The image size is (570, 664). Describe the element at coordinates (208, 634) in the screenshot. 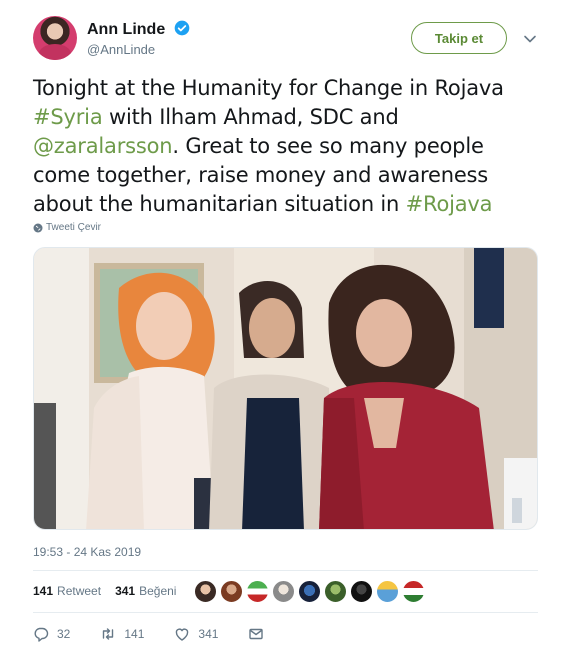

I see `like-count: 341` at that location.